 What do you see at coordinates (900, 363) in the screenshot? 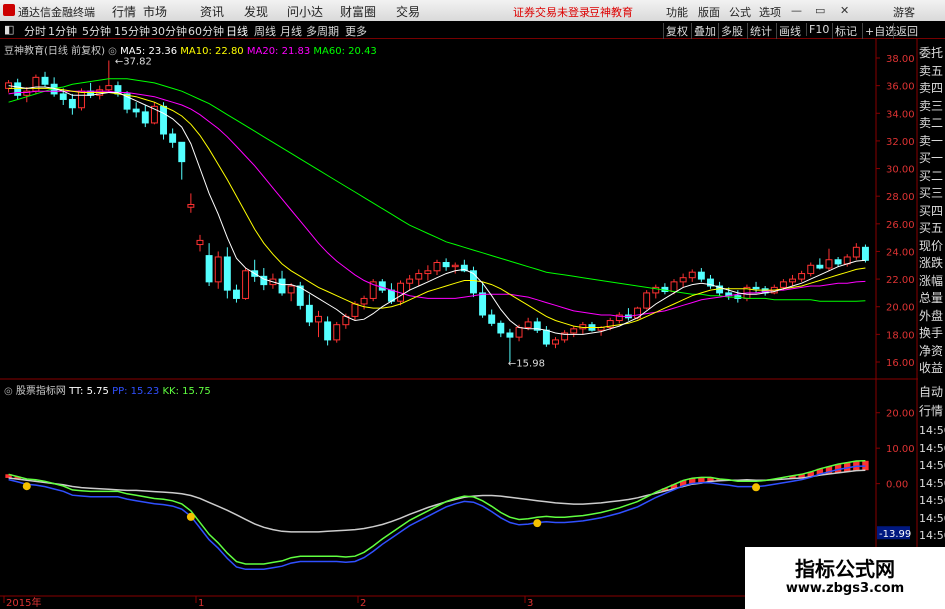
I see `price-tick: 16.00` at bounding box center [900, 363].